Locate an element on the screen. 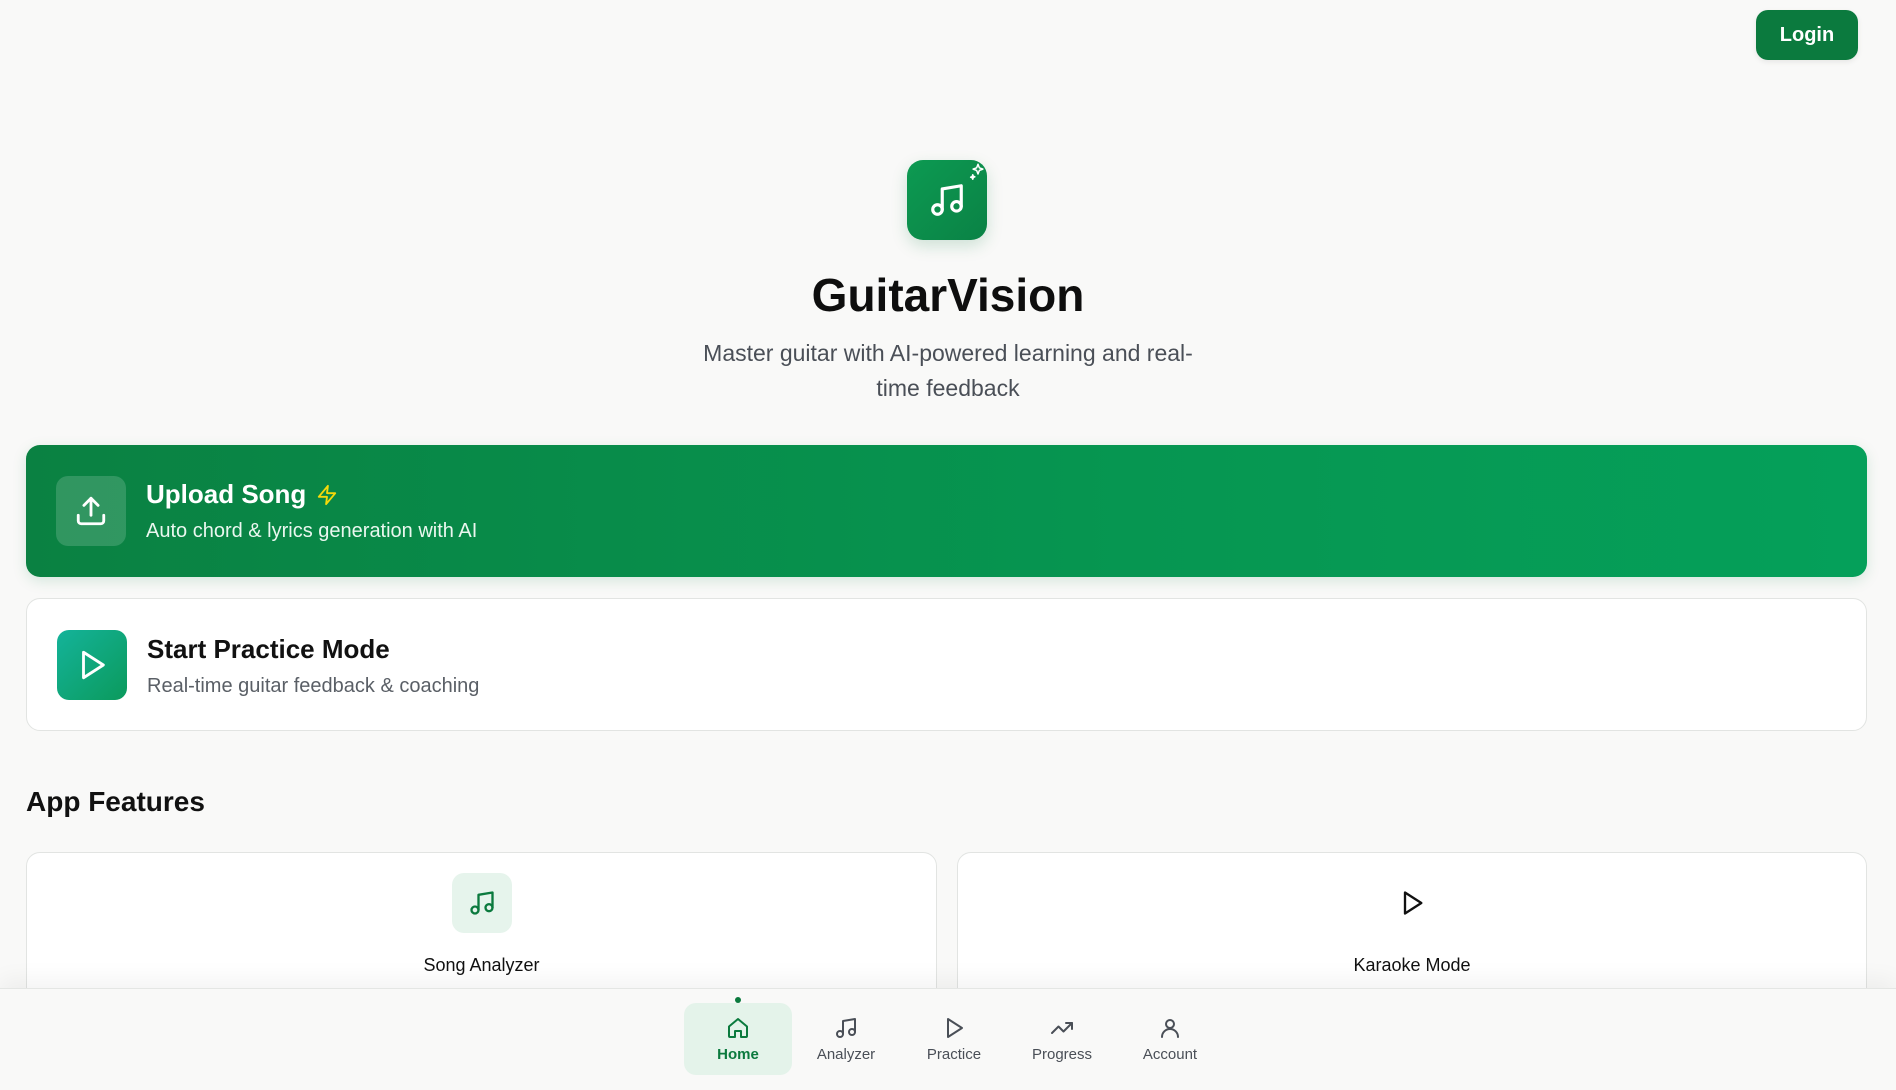 The height and width of the screenshot is (1090, 1896). trending-up-icon is located at coordinates (1062, 1027).